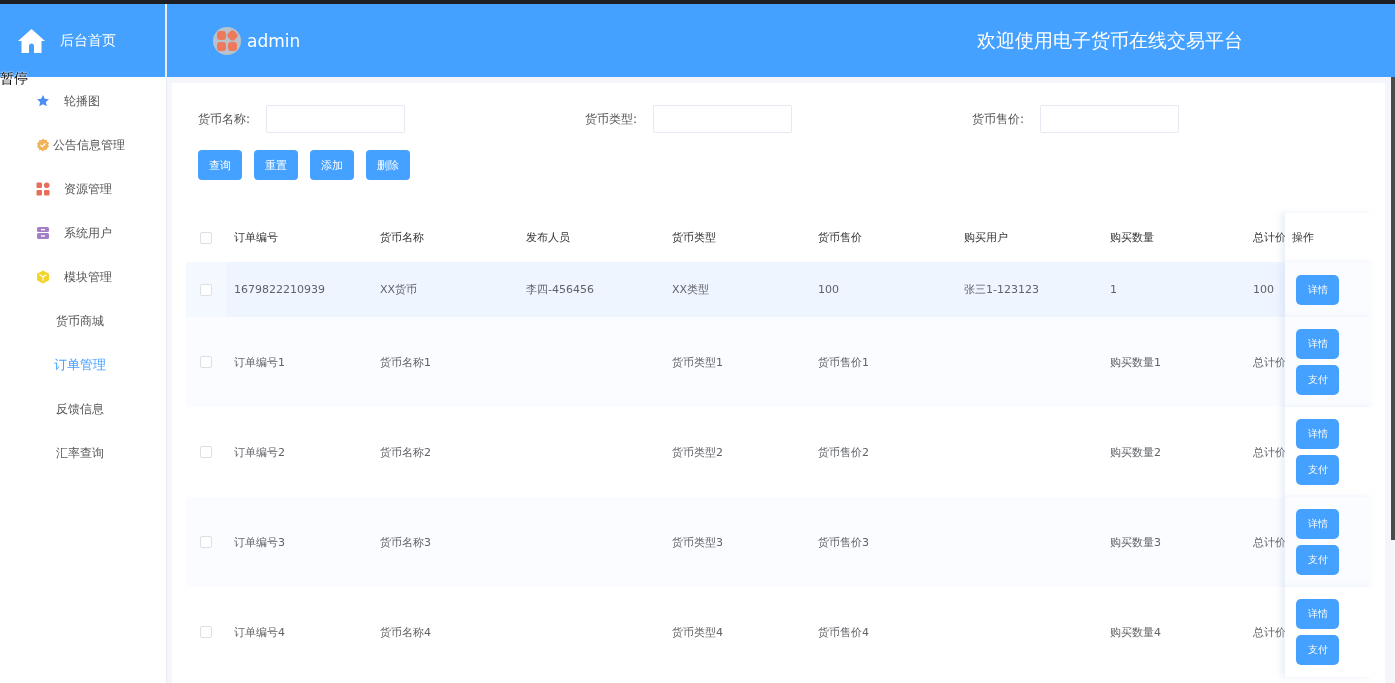 The height and width of the screenshot is (683, 1395). What do you see at coordinates (225, 119) in the screenshot?
I see `field-label: 货币名称:` at bounding box center [225, 119].